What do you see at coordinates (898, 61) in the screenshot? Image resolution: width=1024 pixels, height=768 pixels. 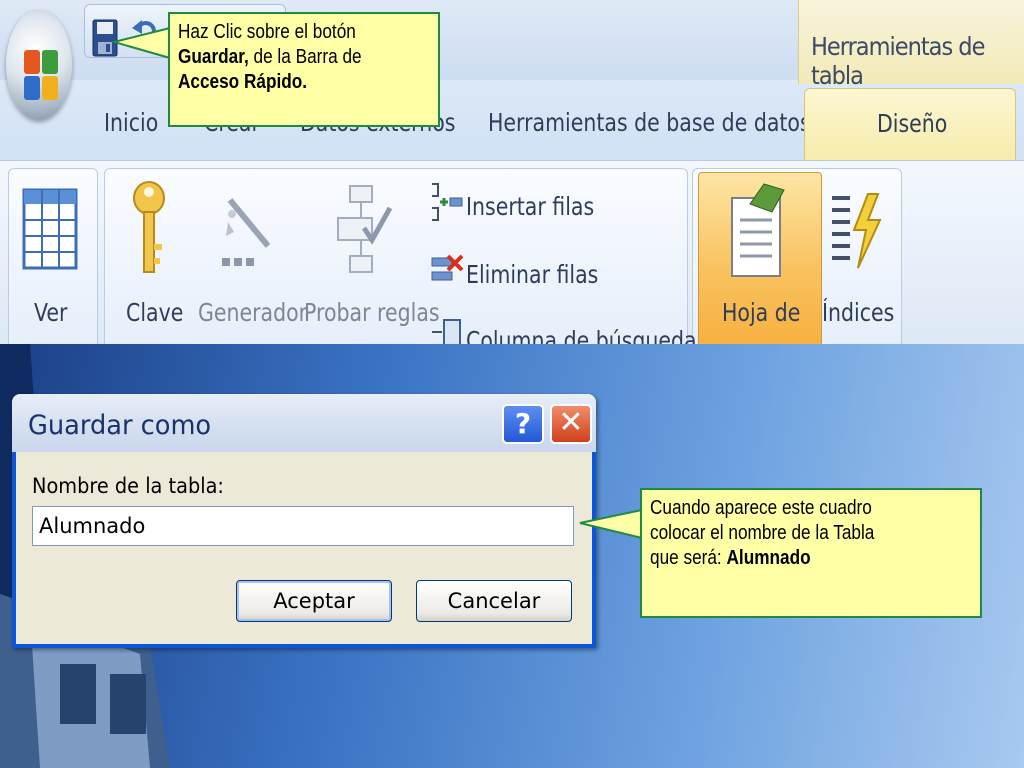 I see `context-tab-group-label: Herramientas de tabla` at bounding box center [898, 61].